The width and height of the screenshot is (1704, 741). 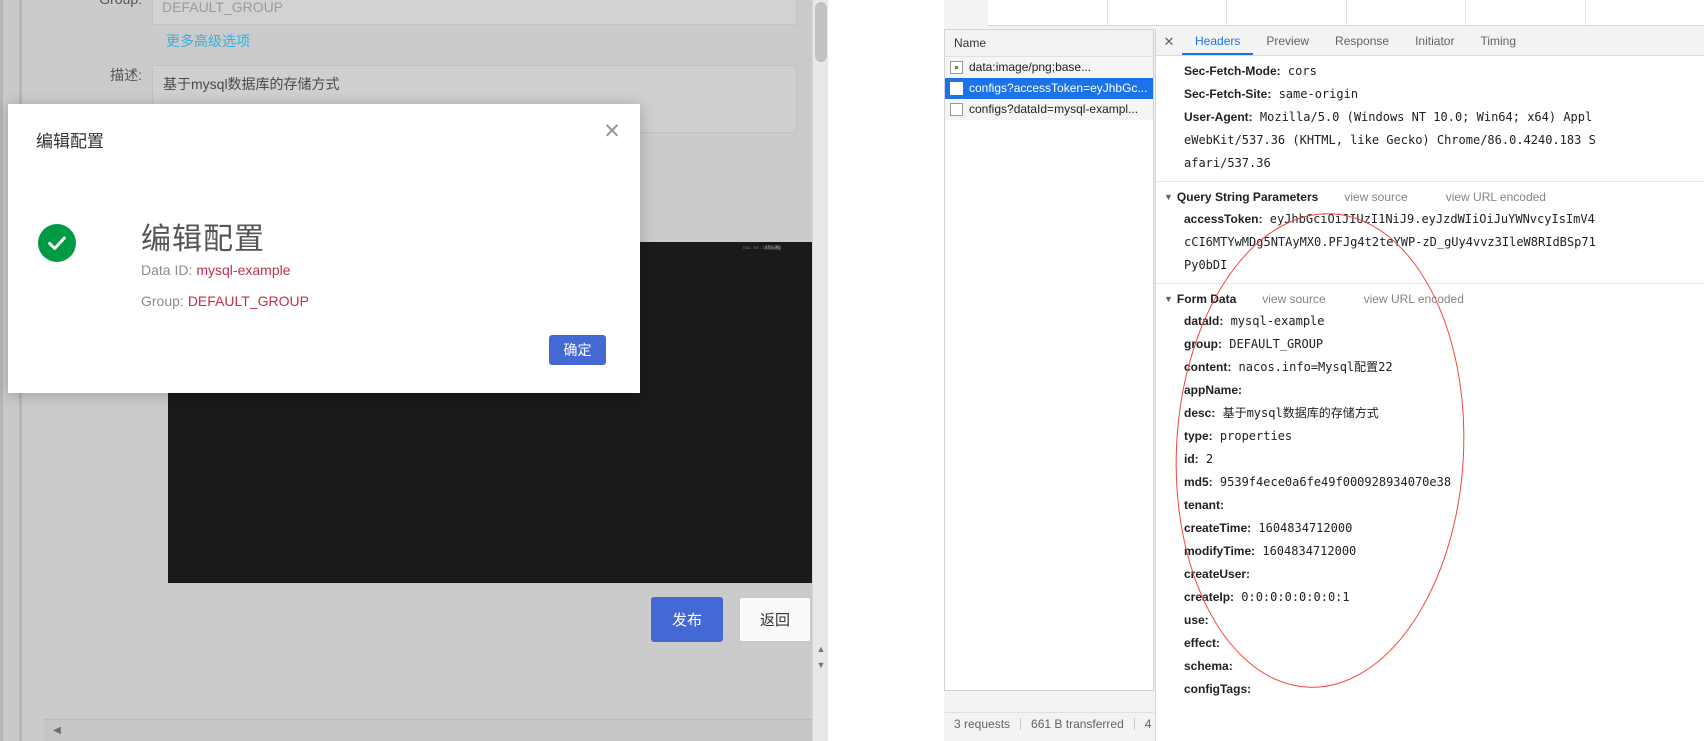 What do you see at coordinates (1434, 42) in the screenshot?
I see `tab-initiator: Initiator` at bounding box center [1434, 42].